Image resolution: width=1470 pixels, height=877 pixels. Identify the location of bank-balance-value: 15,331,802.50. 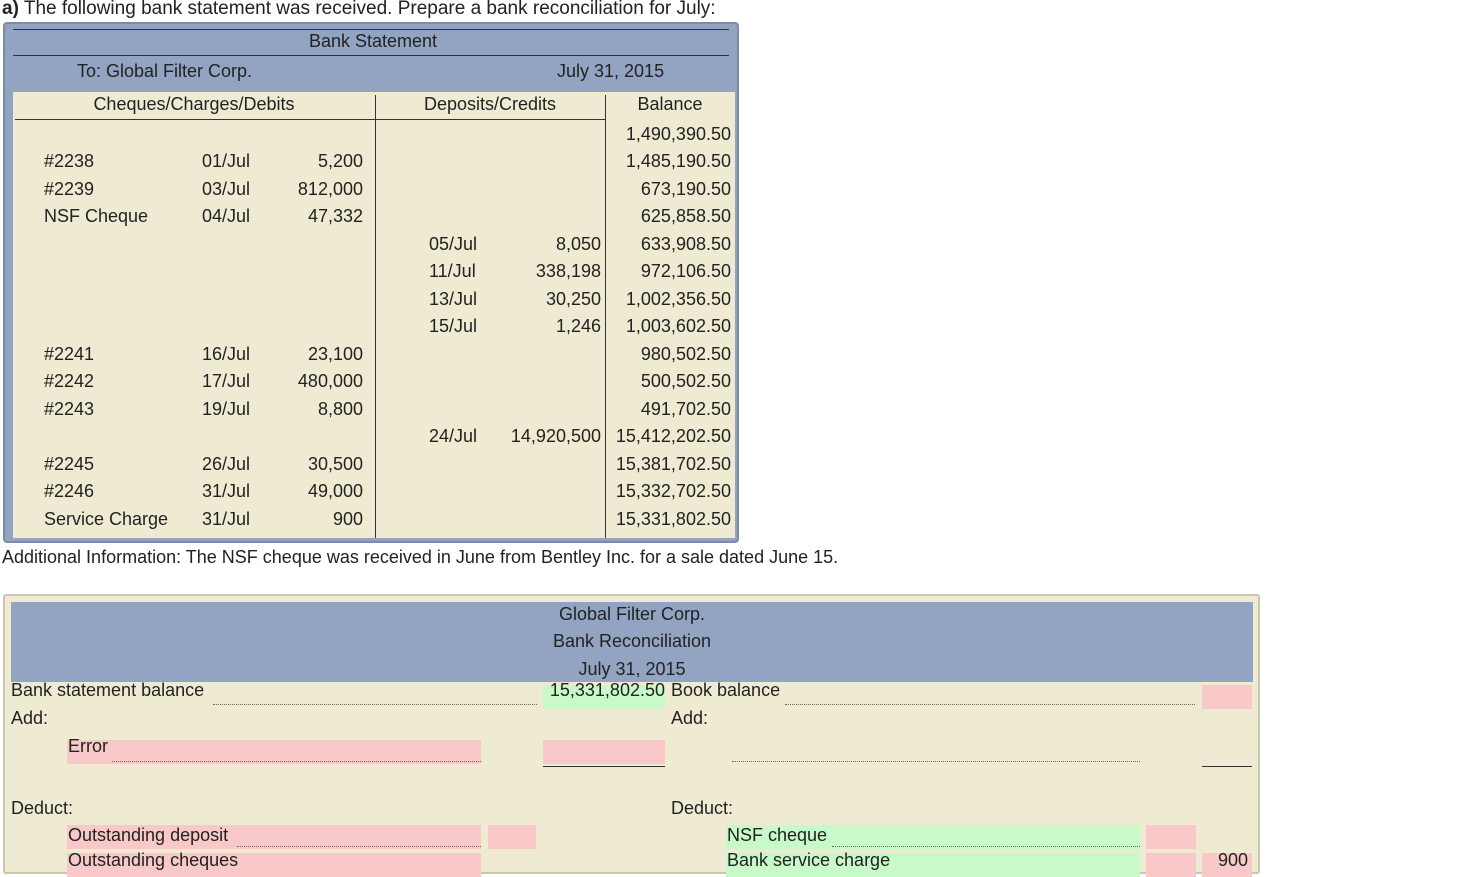
(607, 690).